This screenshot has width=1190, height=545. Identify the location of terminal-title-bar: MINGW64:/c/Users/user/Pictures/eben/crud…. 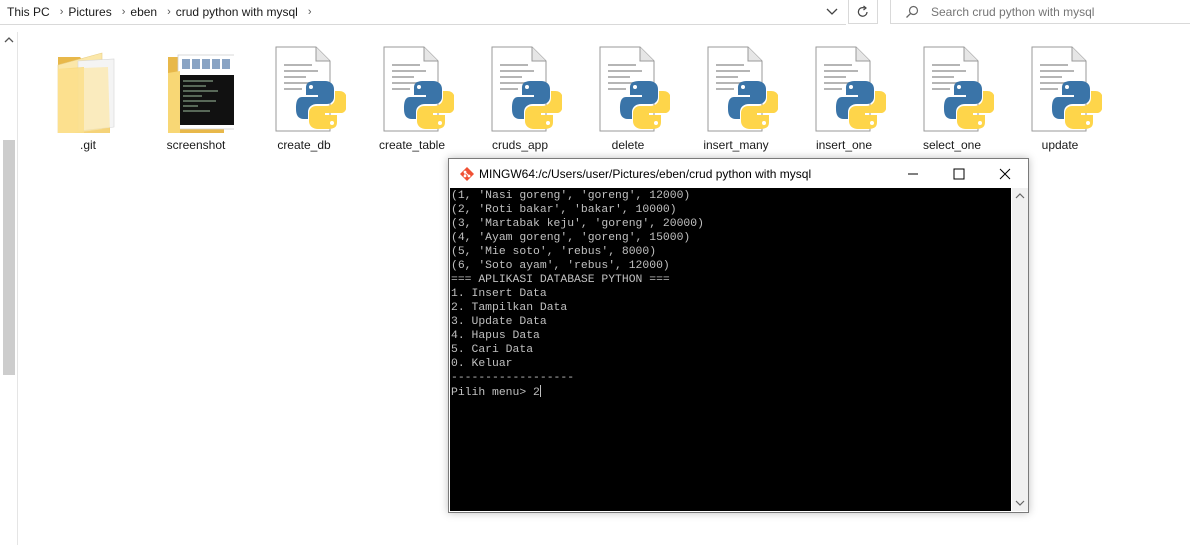
(738, 173).